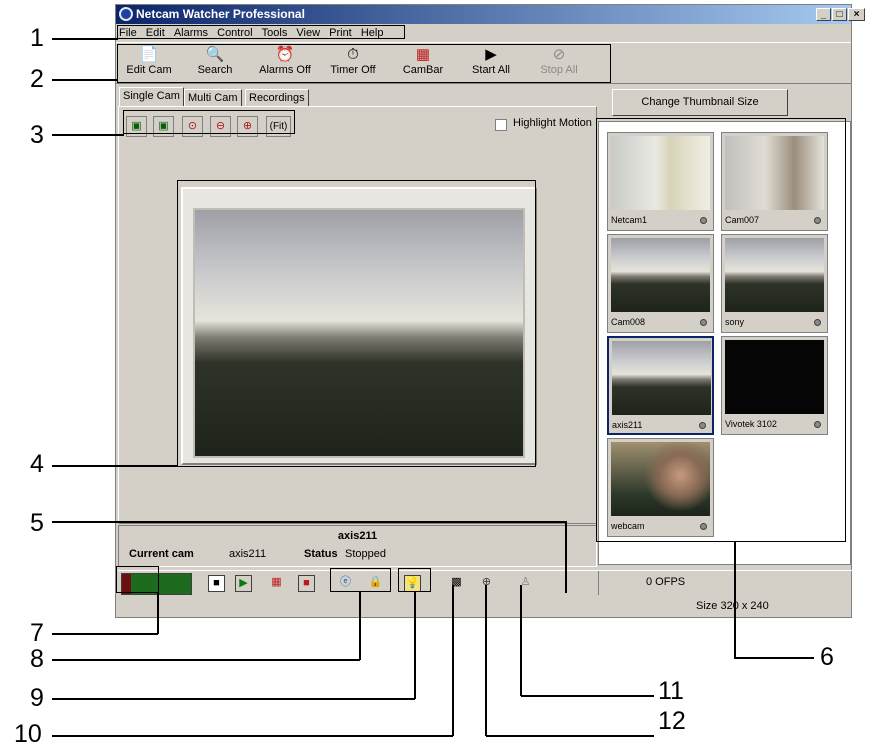 This screenshot has height=749, width=869. Describe the element at coordinates (151, 97) in the screenshot. I see `tab-single-cam: Single Cam` at that location.